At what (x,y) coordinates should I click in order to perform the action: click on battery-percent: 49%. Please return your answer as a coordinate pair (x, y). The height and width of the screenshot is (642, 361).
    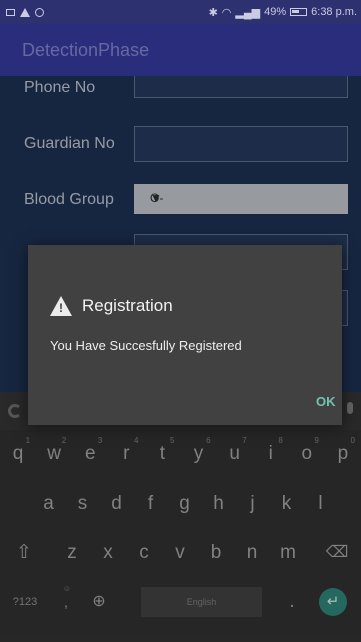
    Looking at the image, I should click on (275, 12).